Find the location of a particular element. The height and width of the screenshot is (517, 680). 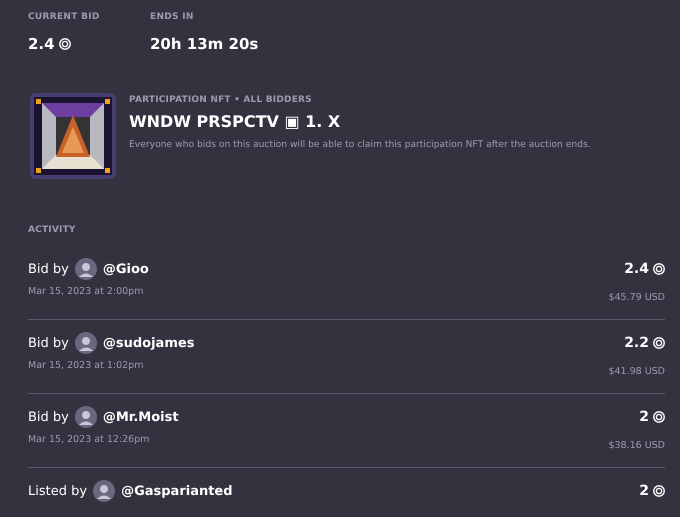

username-link: @Mr.Moist is located at coordinates (140, 417).